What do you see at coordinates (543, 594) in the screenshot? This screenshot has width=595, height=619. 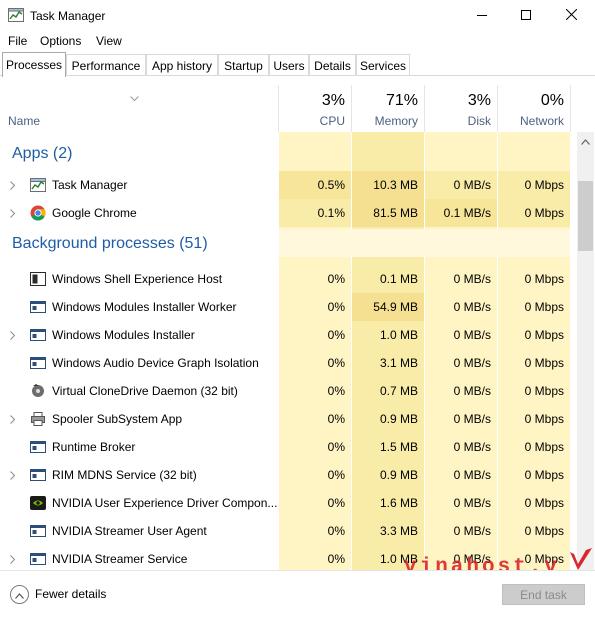 I see `end-task-button: End task` at bounding box center [543, 594].